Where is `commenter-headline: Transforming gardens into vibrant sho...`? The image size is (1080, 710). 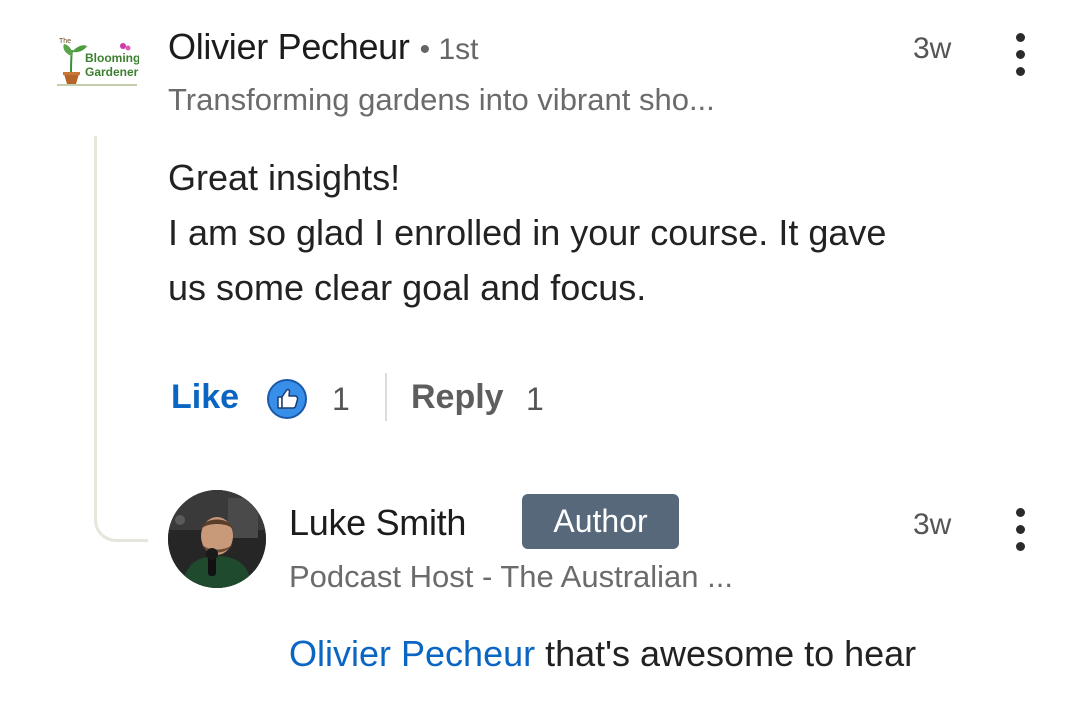
commenter-headline: Transforming gardens into vibrant sho... is located at coordinates (441, 99).